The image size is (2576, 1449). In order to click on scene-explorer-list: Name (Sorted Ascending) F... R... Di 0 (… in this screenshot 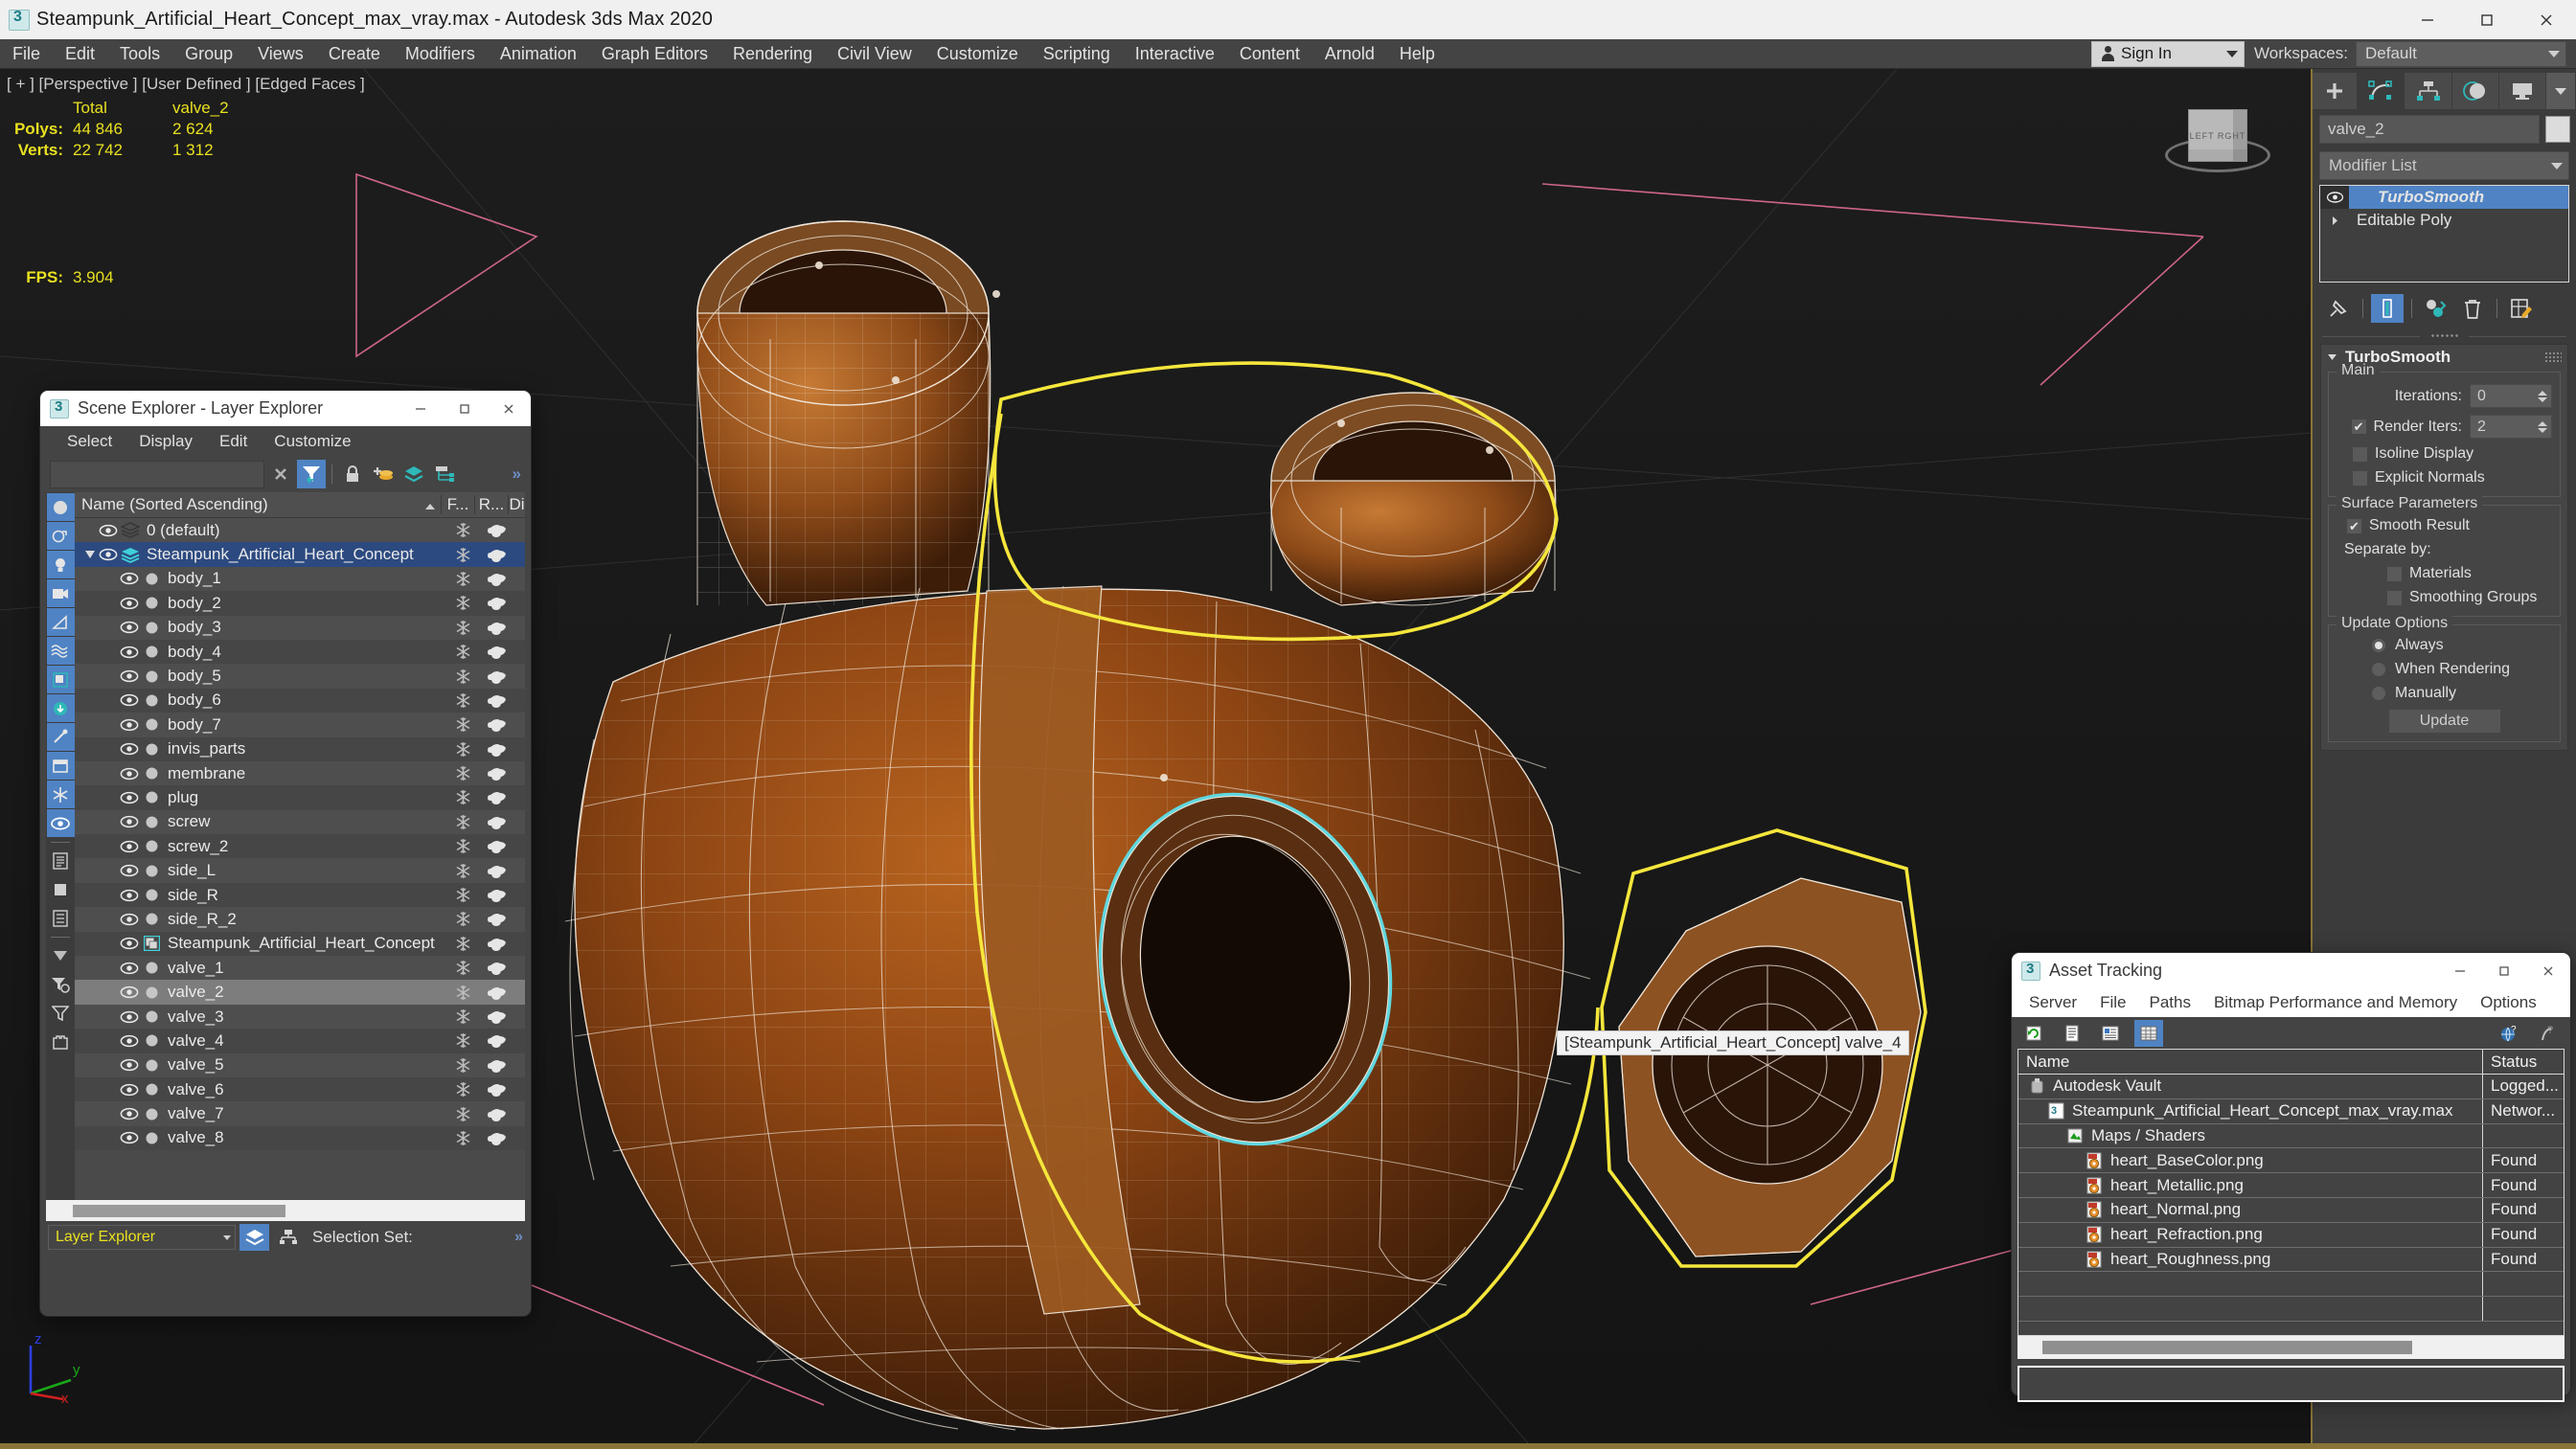, I will do `click(300, 846)`.